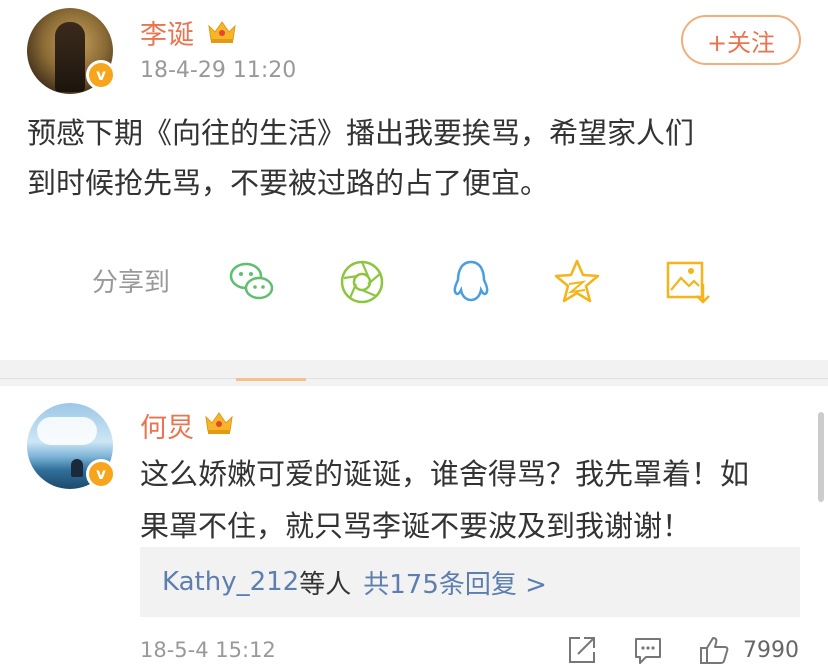 This screenshot has width=828, height=671. Describe the element at coordinates (771, 650) in the screenshot. I see `like-count: 7990` at that location.